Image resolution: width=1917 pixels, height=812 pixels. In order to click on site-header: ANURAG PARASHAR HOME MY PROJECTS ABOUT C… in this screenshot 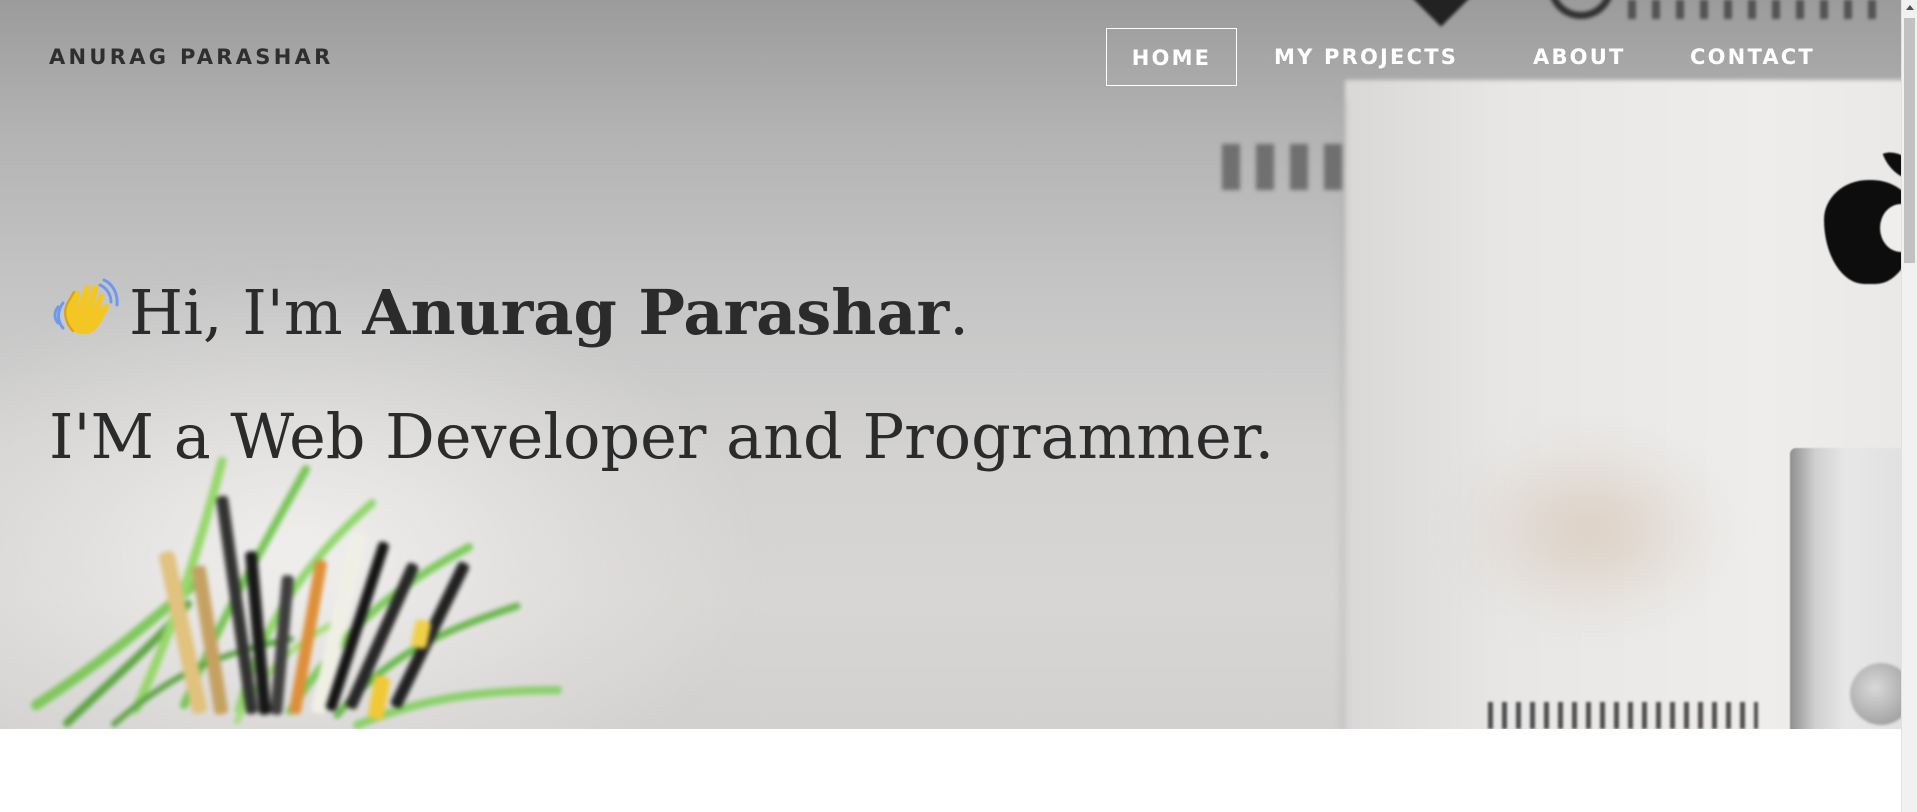, I will do `click(950, 57)`.